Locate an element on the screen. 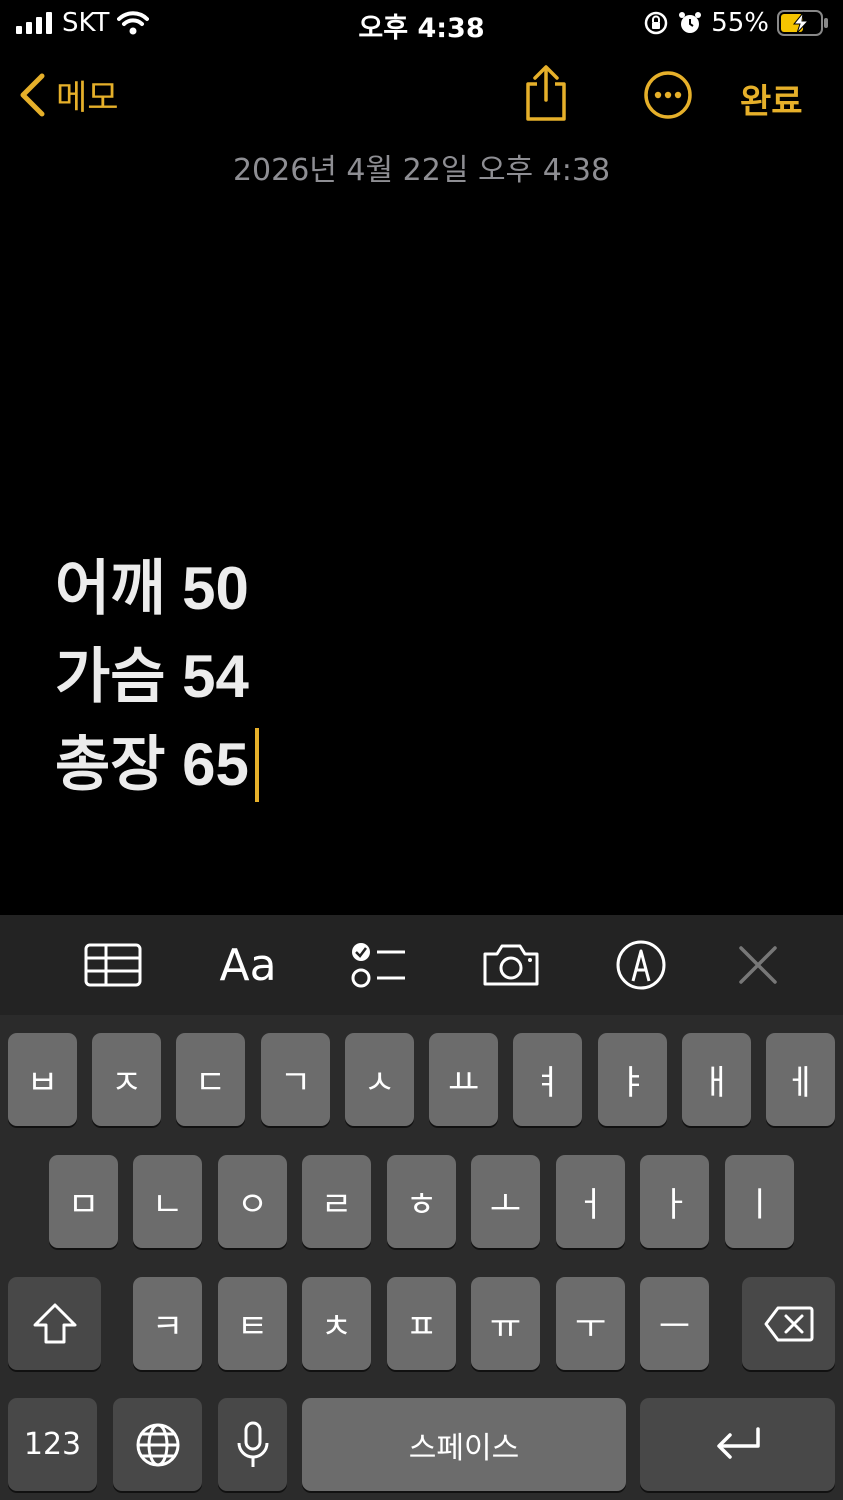 This screenshot has height=1500, width=843. markup-pen-icon is located at coordinates (641, 965).